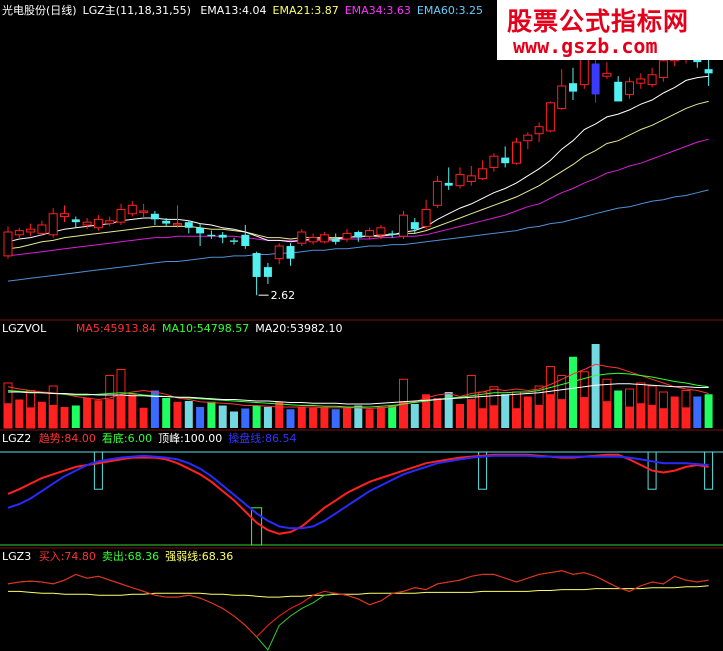 This screenshot has height=651, width=723. I want to click on strength-line, so click(358, 591).